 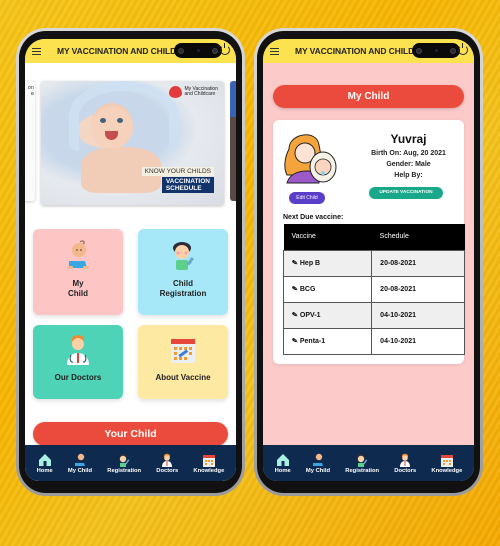 What do you see at coordinates (310, 263) in the screenshot?
I see `vaccine-name: Hep B` at bounding box center [310, 263].